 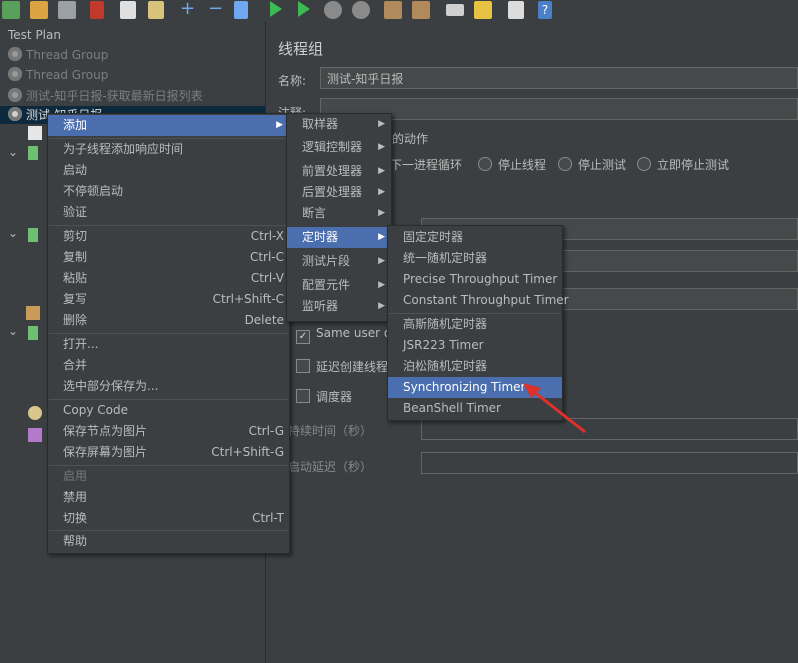 What do you see at coordinates (35, 413) in the screenshot?
I see `timer-icon` at bounding box center [35, 413].